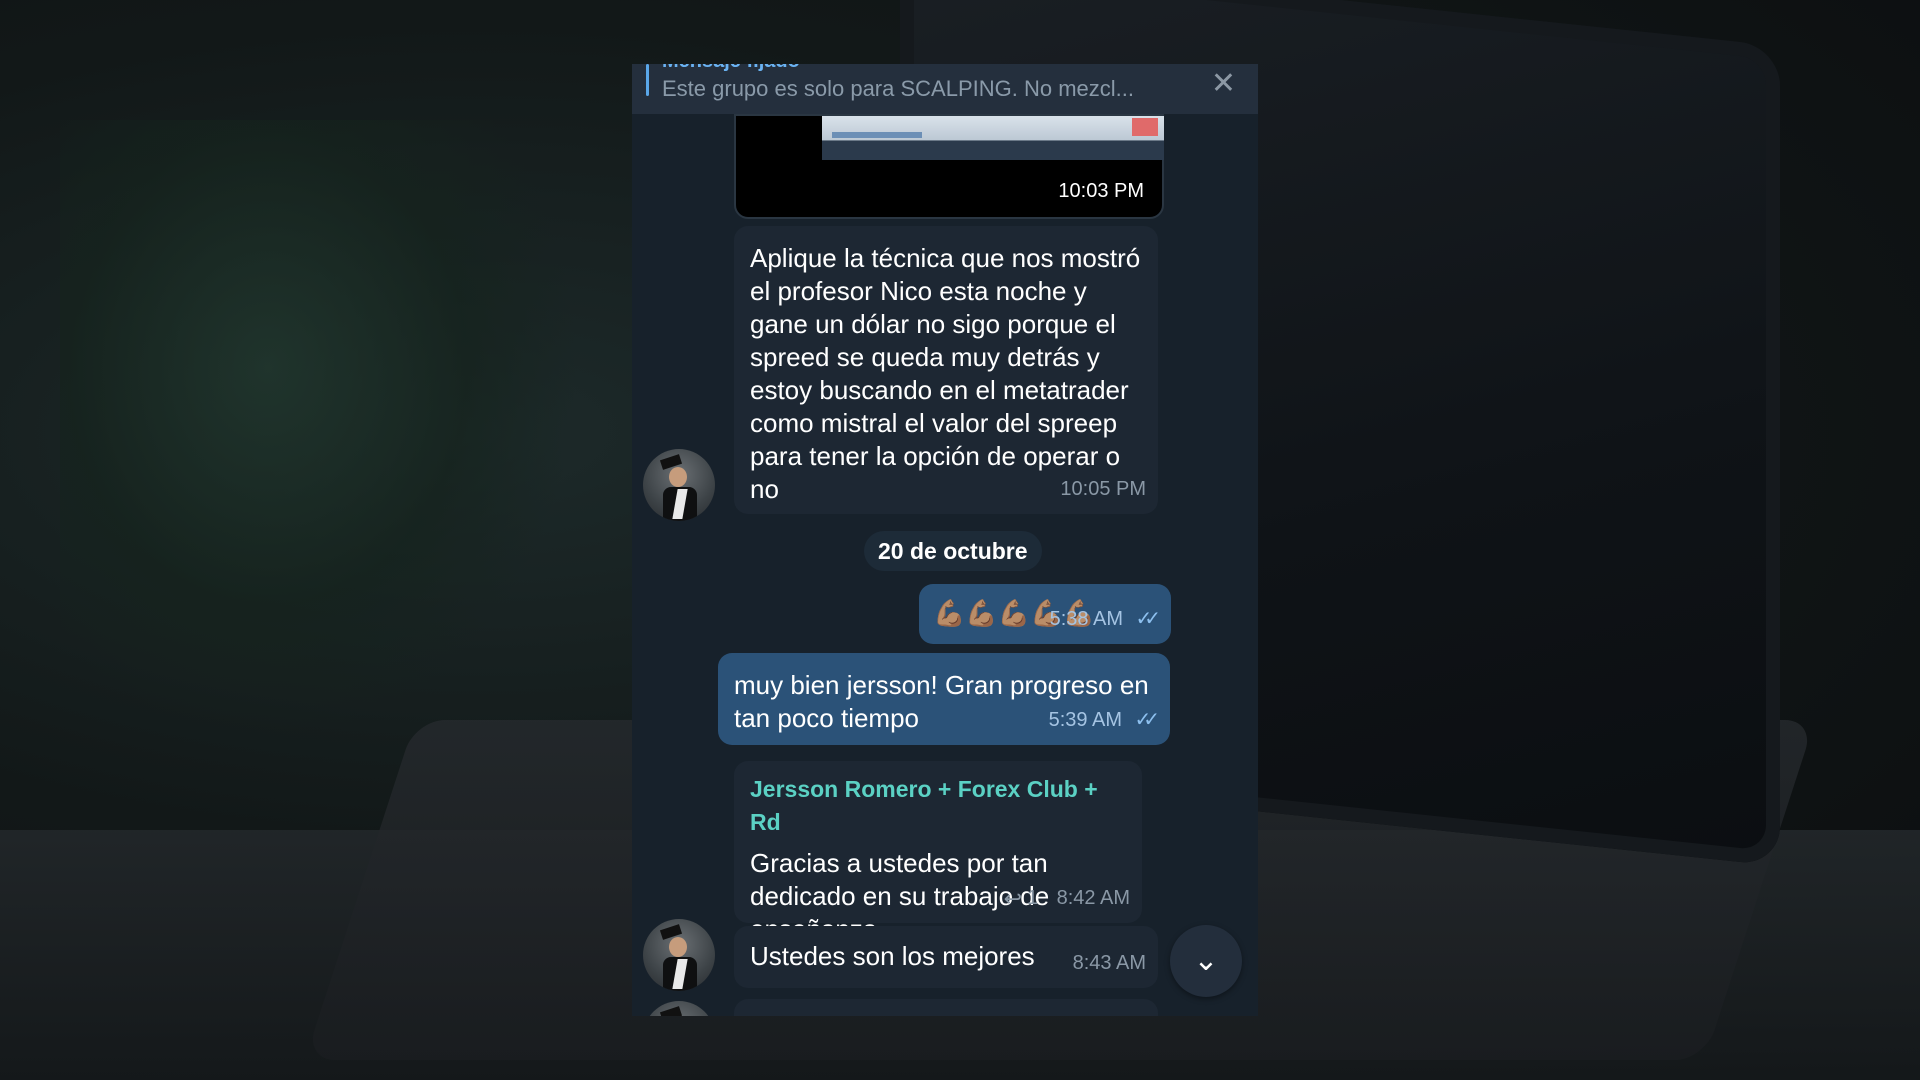 The image size is (1920, 1080). I want to click on message-bubble: Ustedes son los mejores 8:43 AM, so click(946, 957).